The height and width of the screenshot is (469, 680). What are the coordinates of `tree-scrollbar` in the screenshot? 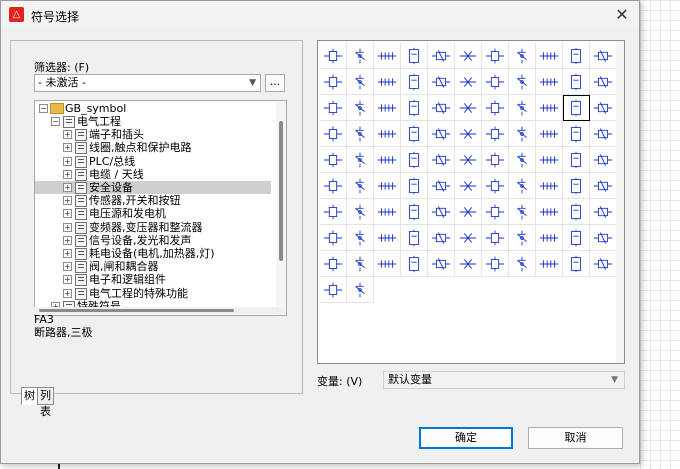 It's located at (281, 208).